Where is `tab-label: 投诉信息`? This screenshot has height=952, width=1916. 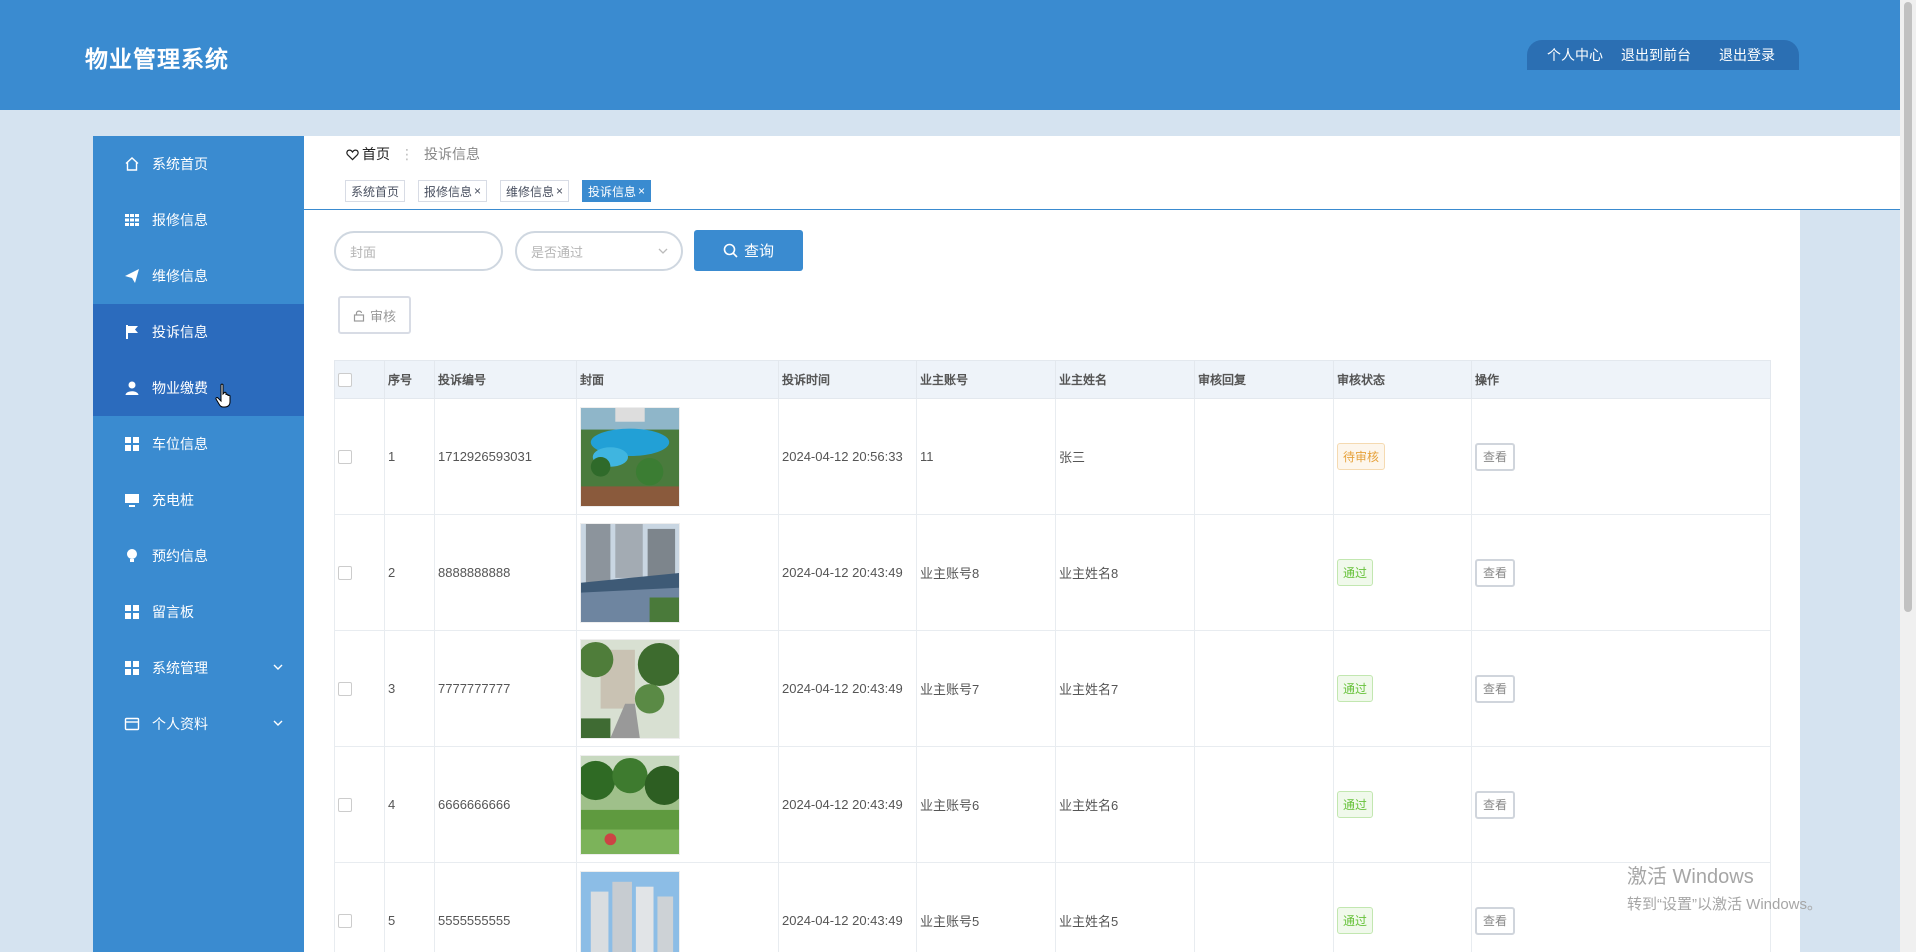
tab-label: 投诉信息 is located at coordinates (612, 191).